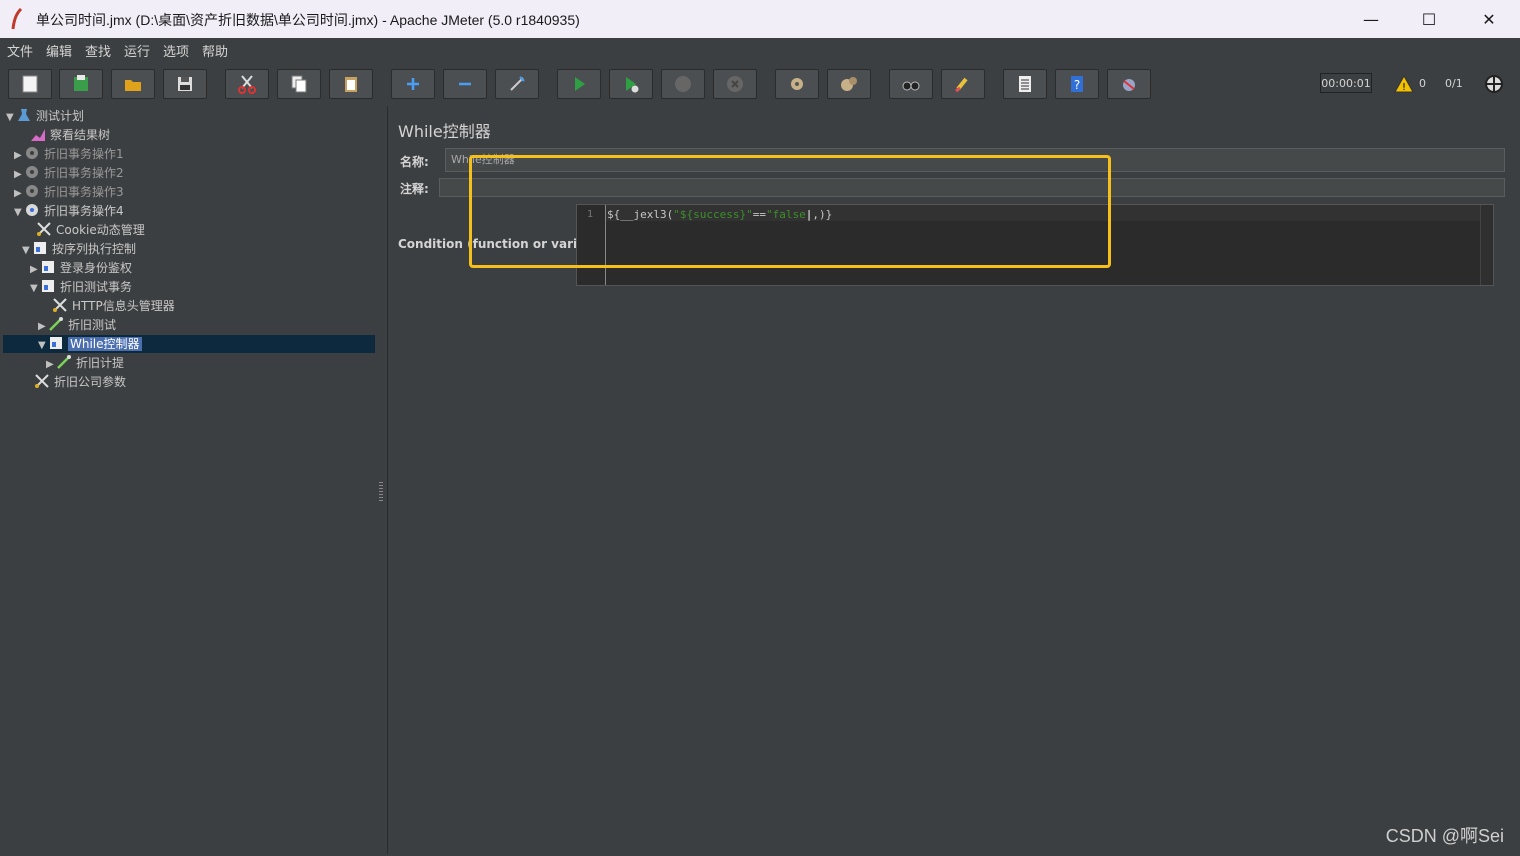 The width and height of the screenshot is (1520, 856). What do you see at coordinates (1494, 84) in the screenshot?
I see `remote-status-icon` at bounding box center [1494, 84].